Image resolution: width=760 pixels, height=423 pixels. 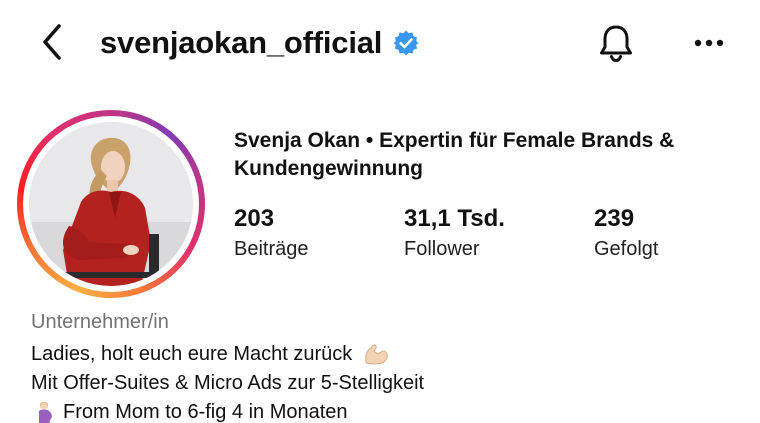 I want to click on posts-count: 203, so click(x=254, y=218).